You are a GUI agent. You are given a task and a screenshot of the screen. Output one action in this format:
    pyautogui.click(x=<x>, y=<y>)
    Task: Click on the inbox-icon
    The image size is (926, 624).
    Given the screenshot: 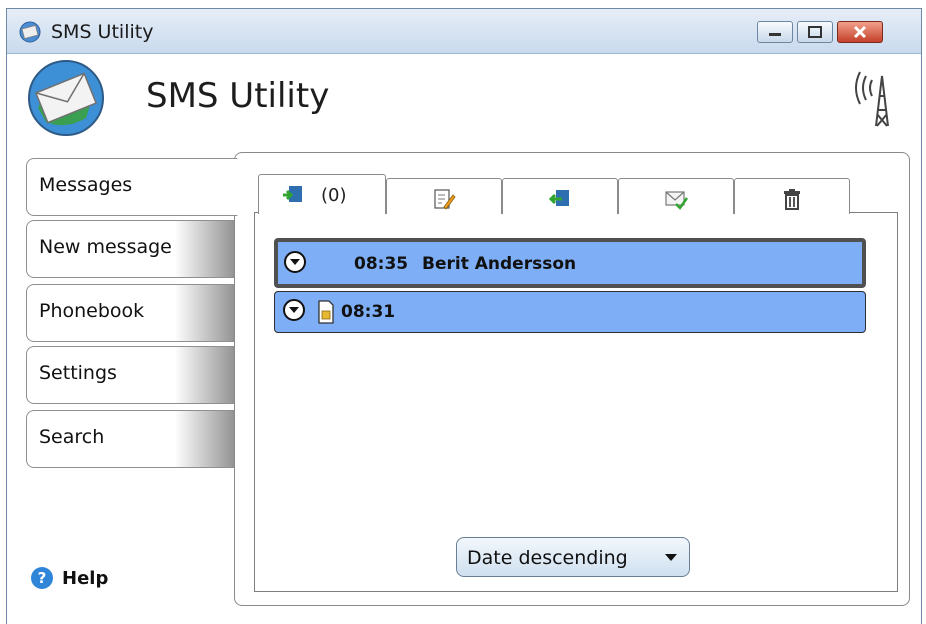 What is the action you would take?
    pyautogui.click(x=292, y=194)
    